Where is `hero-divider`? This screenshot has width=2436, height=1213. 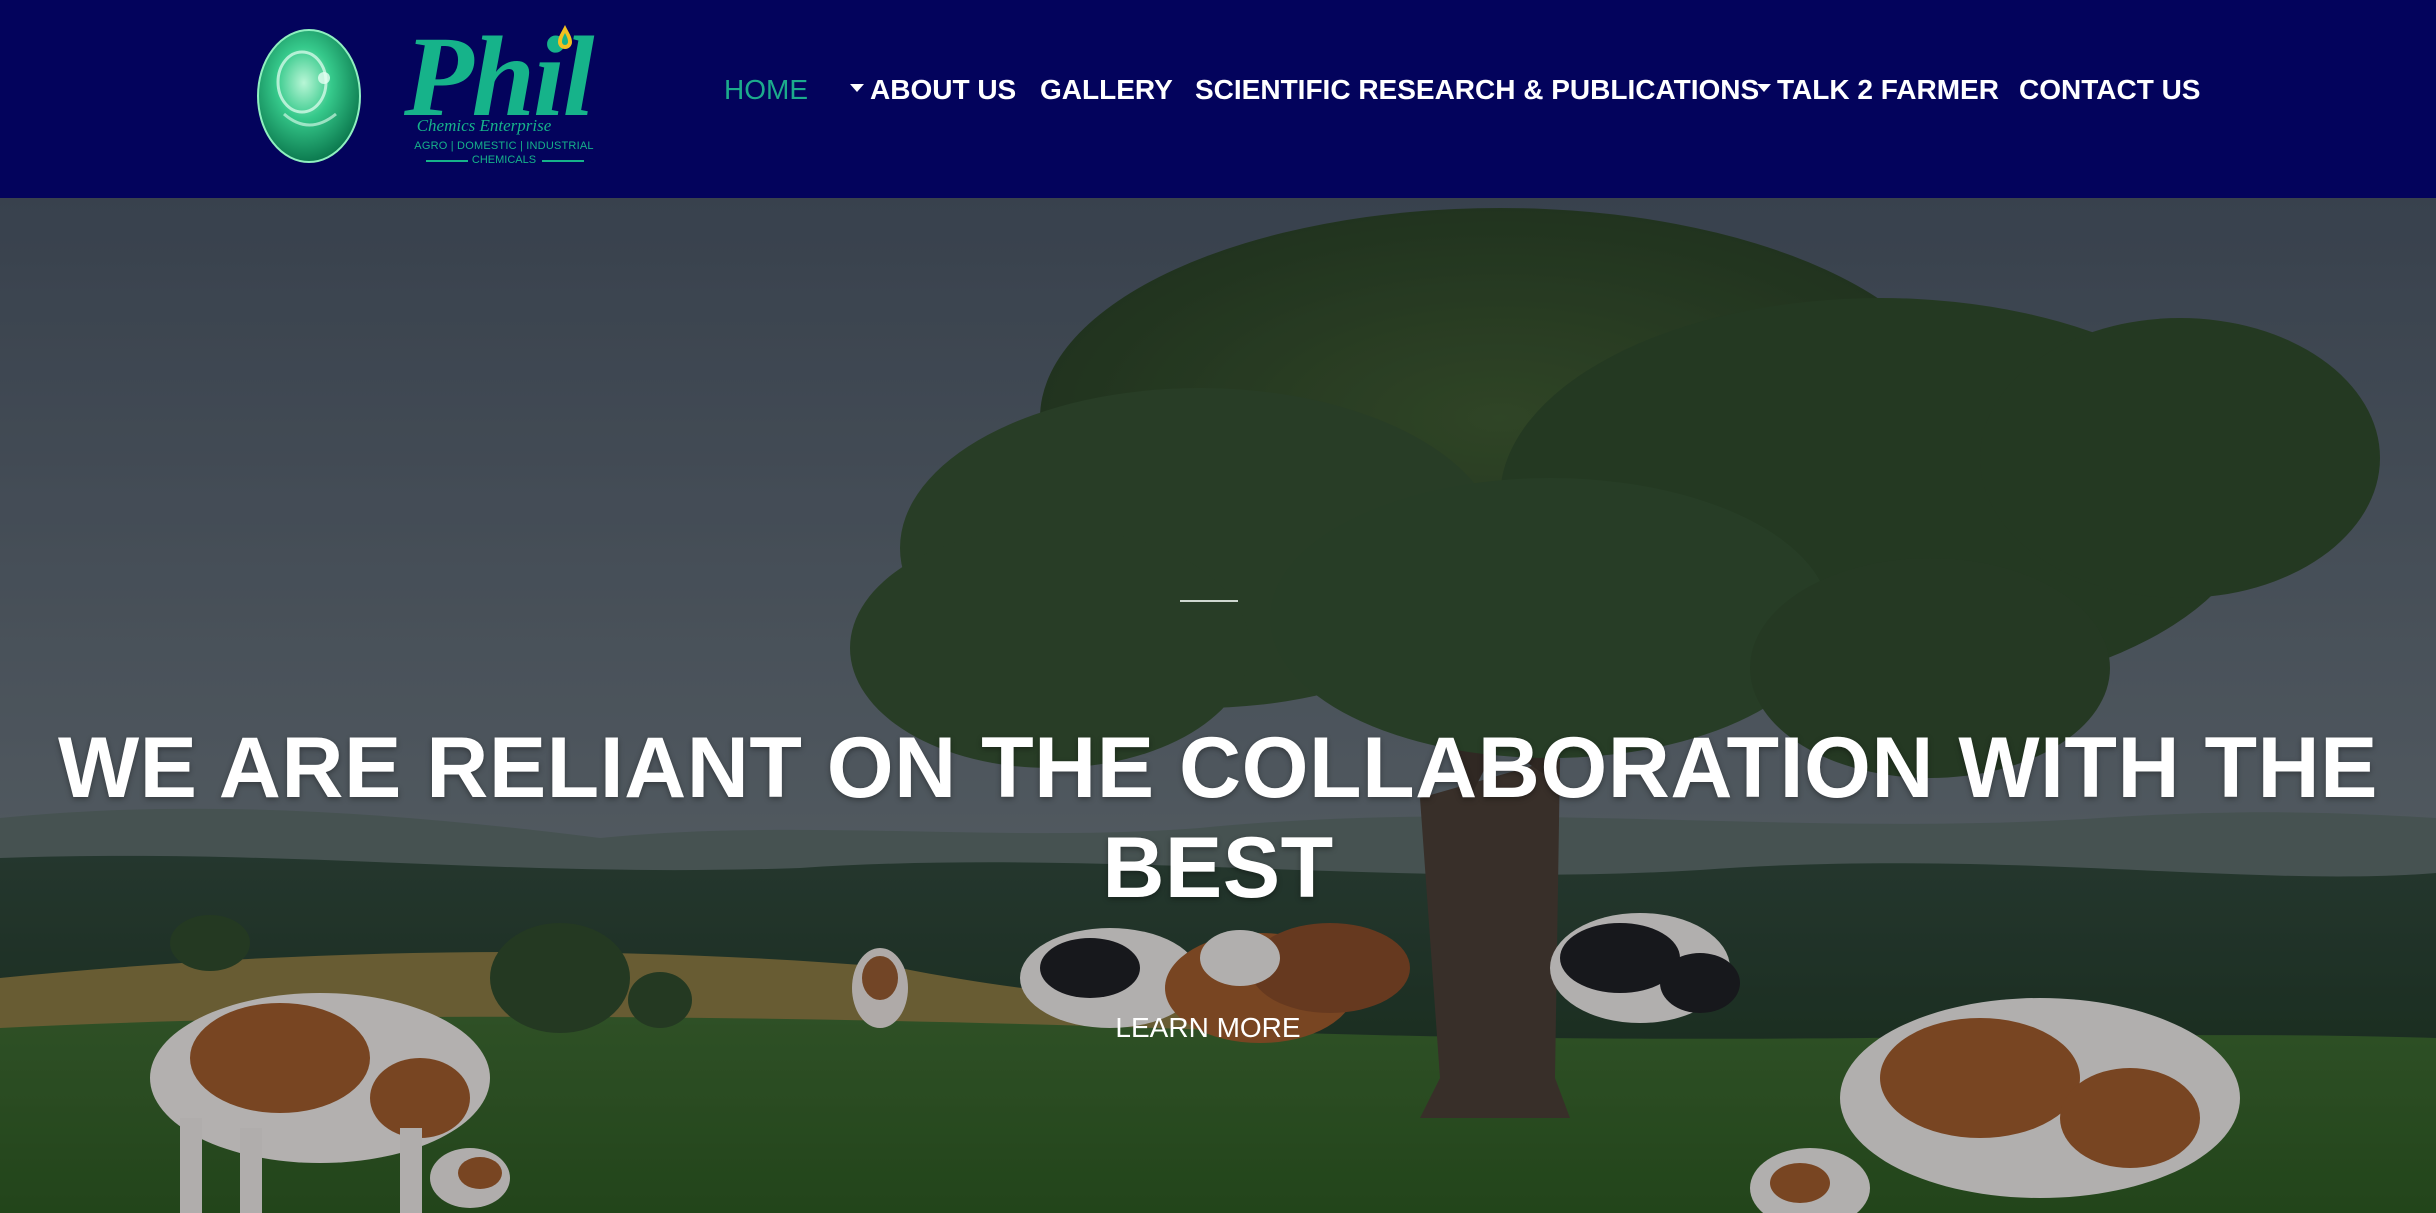 hero-divider is located at coordinates (1209, 601).